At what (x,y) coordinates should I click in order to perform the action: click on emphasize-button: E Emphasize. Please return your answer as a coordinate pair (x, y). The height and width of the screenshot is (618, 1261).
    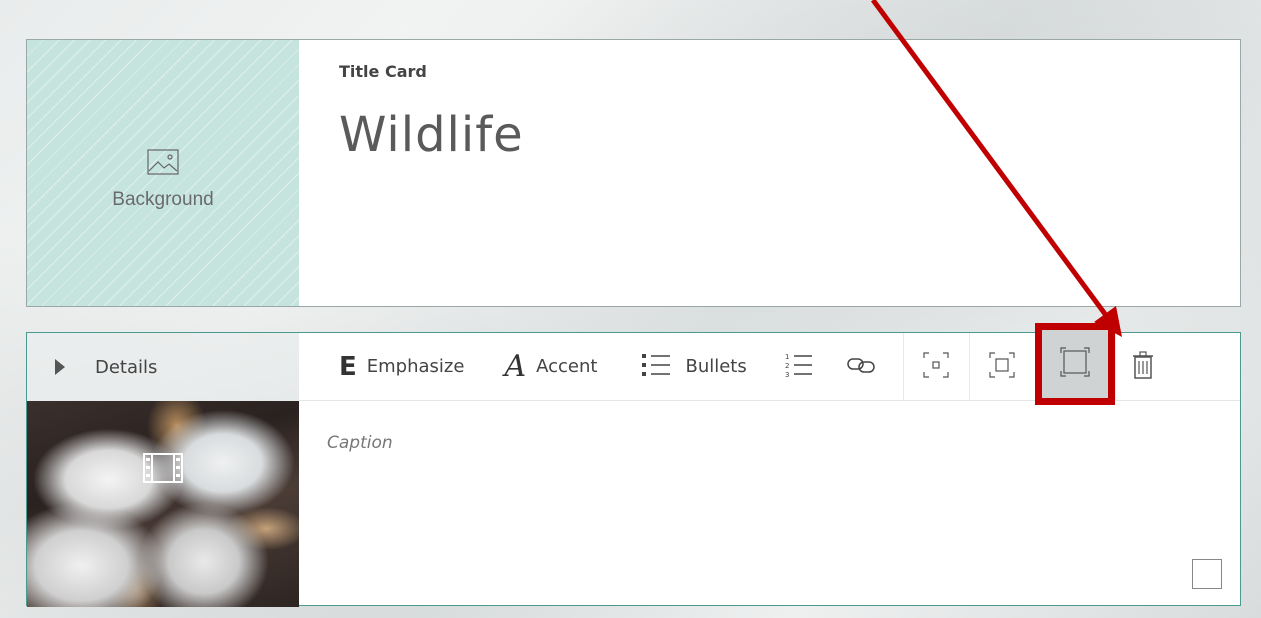
    Looking at the image, I should click on (401, 367).